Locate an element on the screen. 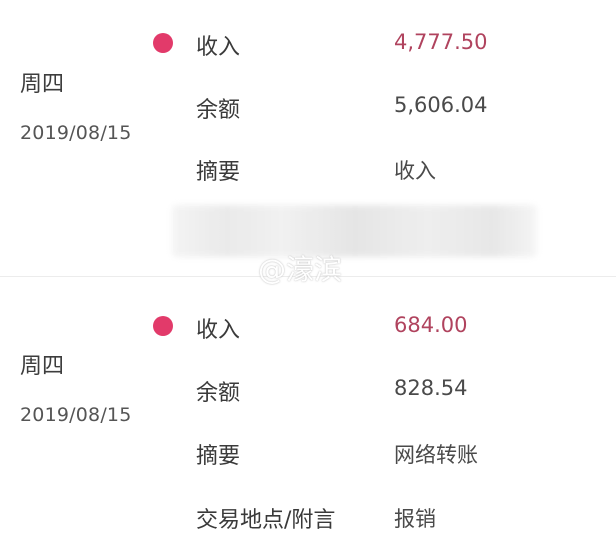 This screenshot has height=546, width=616. location-note-label: 交易地点/附言 is located at coordinates (266, 520).